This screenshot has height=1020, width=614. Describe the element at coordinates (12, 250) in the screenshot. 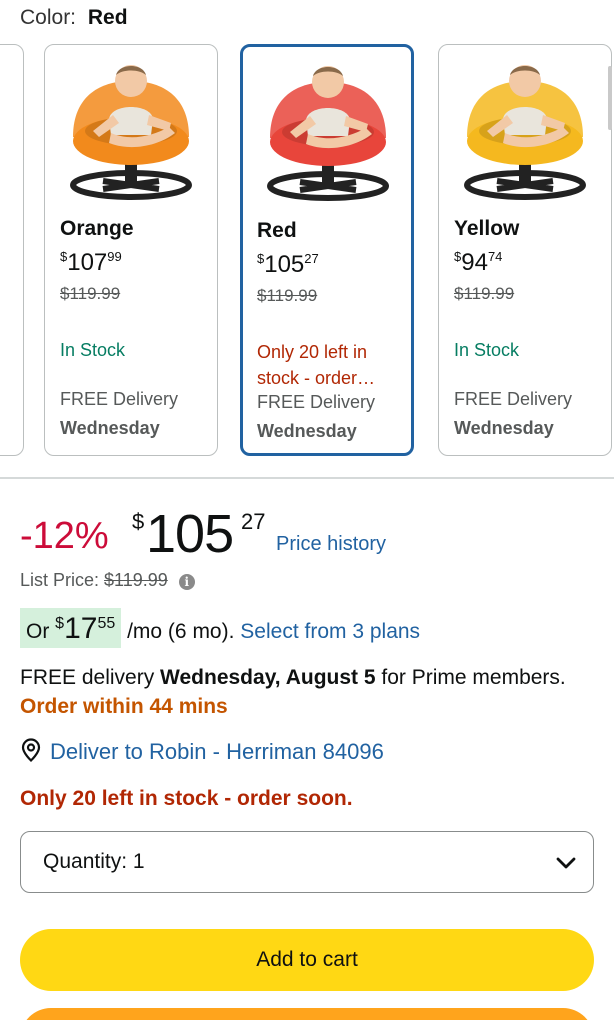

I see `variant-card-partial-left` at that location.